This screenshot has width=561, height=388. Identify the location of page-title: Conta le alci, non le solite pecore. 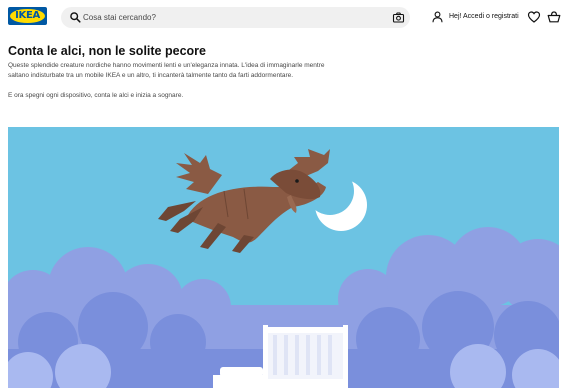
(107, 51).